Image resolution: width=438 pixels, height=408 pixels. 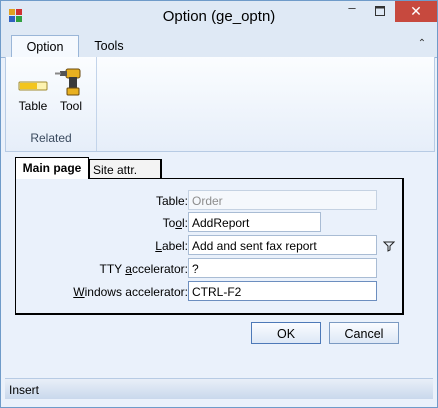 What do you see at coordinates (389, 246) in the screenshot?
I see `filter-icon` at bounding box center [389, 246].